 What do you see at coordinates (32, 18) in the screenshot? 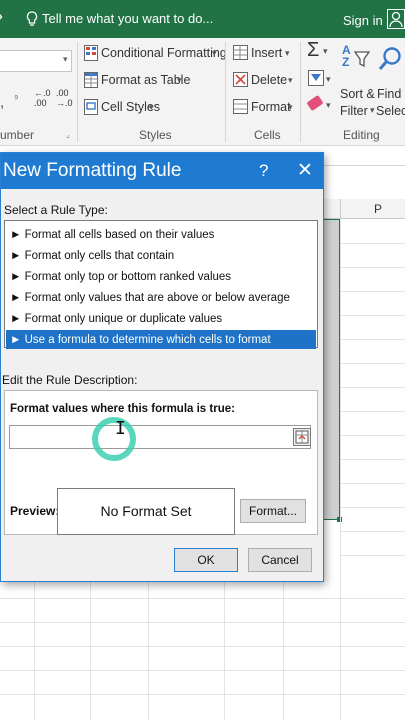
I see `lightbulb-icon` at bounding box center [32, 18].